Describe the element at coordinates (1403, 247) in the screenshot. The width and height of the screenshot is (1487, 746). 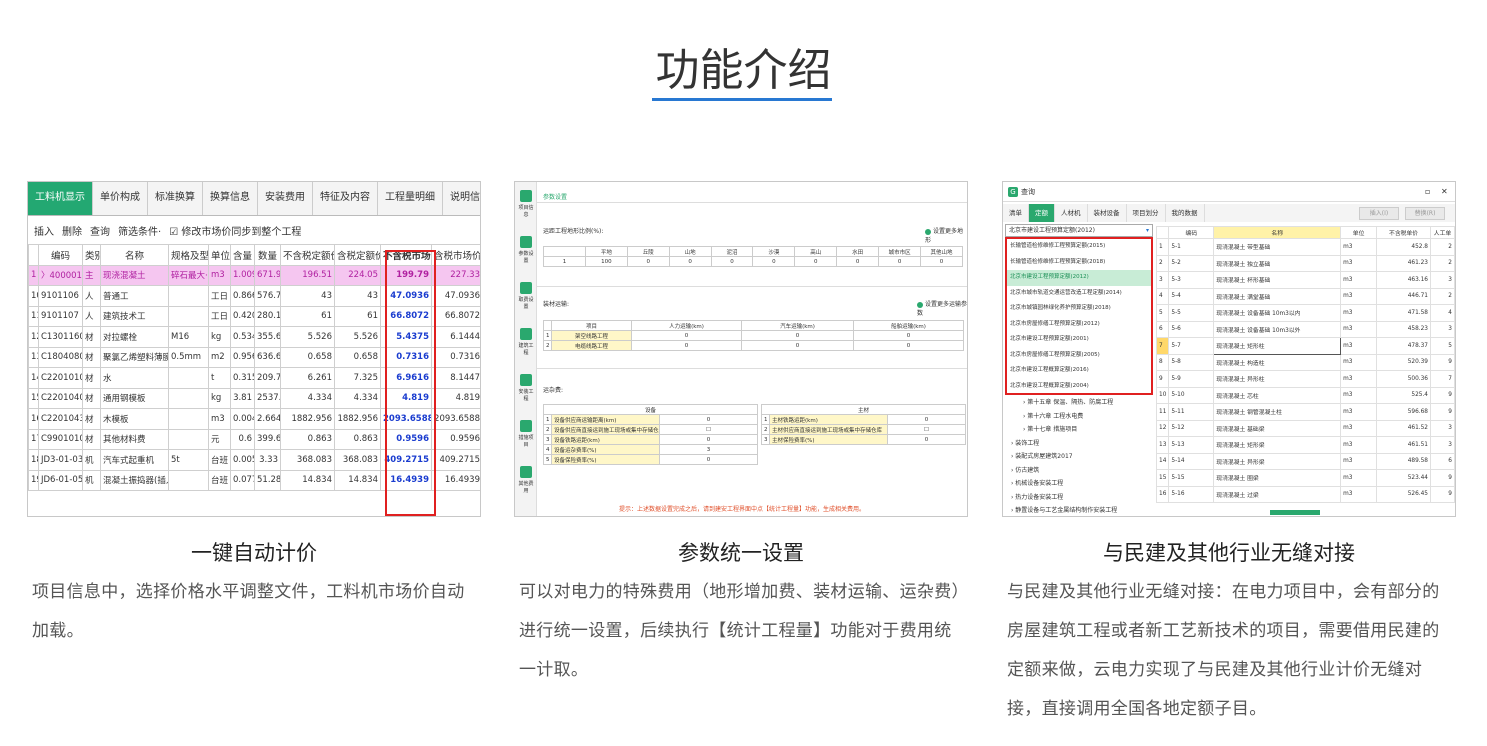
I see `table-cell: 452.8` at that location.